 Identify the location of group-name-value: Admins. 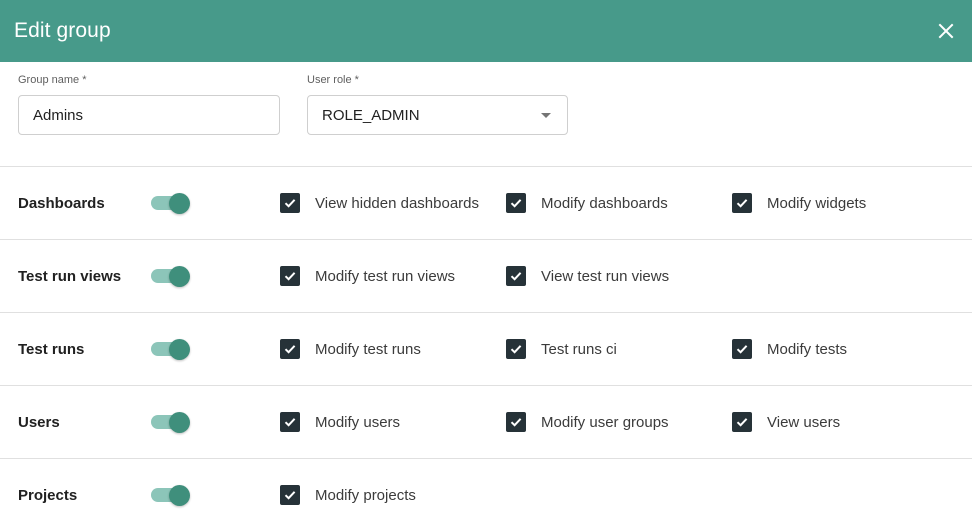
(58, 115).